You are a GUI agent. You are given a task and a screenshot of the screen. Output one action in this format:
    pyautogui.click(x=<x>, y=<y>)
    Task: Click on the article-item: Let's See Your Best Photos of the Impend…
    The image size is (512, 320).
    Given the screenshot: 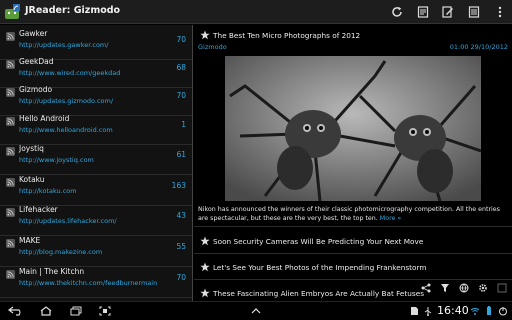 What is the action you would take?
    pyautogui.click(x=353, y=266)
    